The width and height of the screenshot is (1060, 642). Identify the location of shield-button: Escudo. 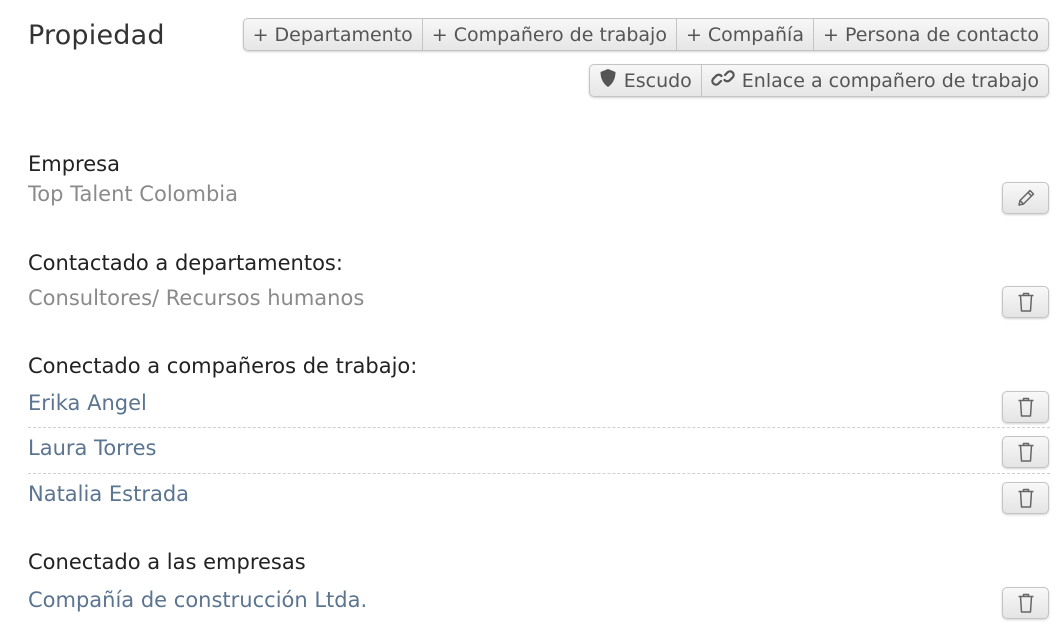
(645, 80).